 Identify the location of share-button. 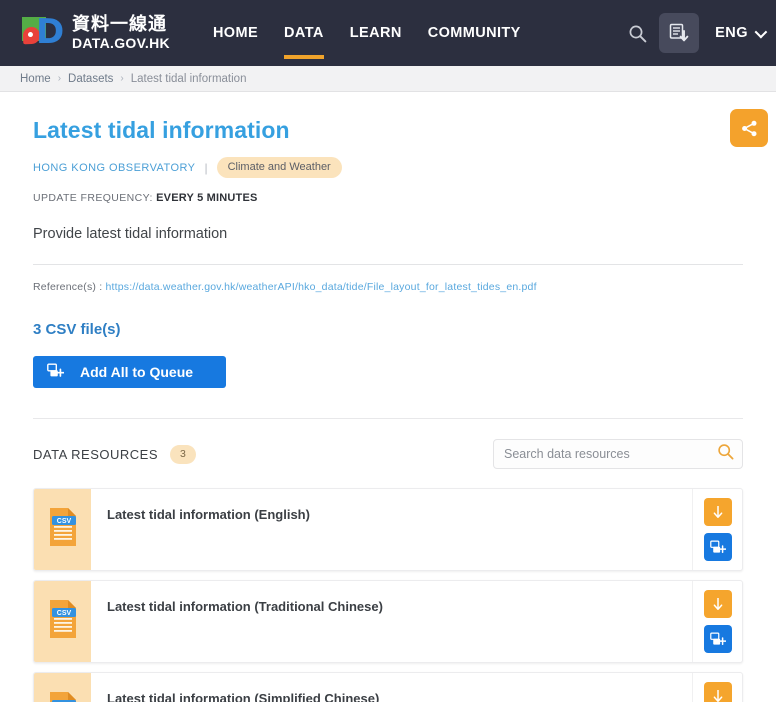
(749, 128).